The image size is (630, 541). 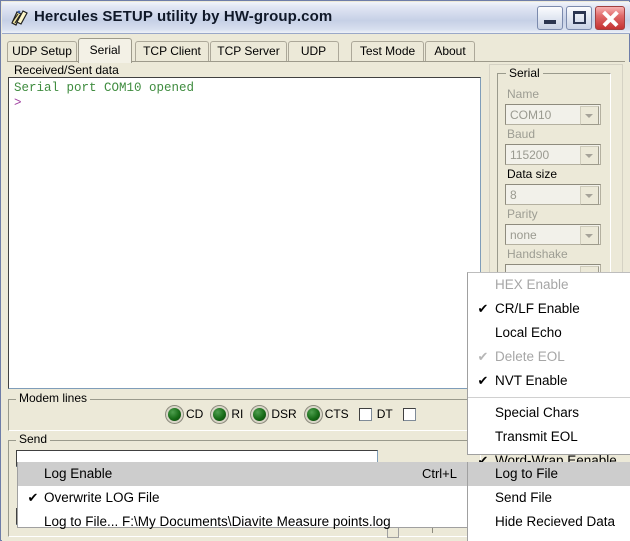 I want to click on menu-item-nvt-enable: ✔ NVT Enable, so click(x=549, y=381).